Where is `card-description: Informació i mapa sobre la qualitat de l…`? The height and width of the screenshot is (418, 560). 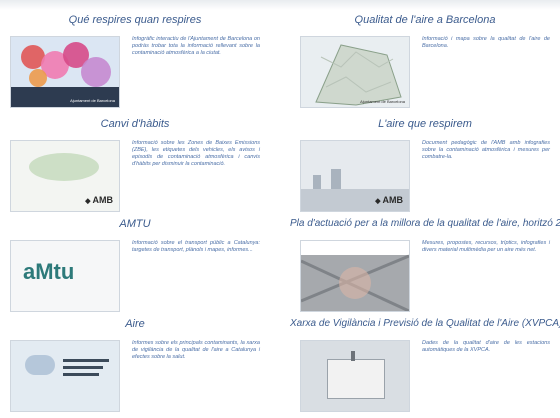
card-description: Informació i mapa sobre la qualitat de l… is located at coordinates (486, 42).